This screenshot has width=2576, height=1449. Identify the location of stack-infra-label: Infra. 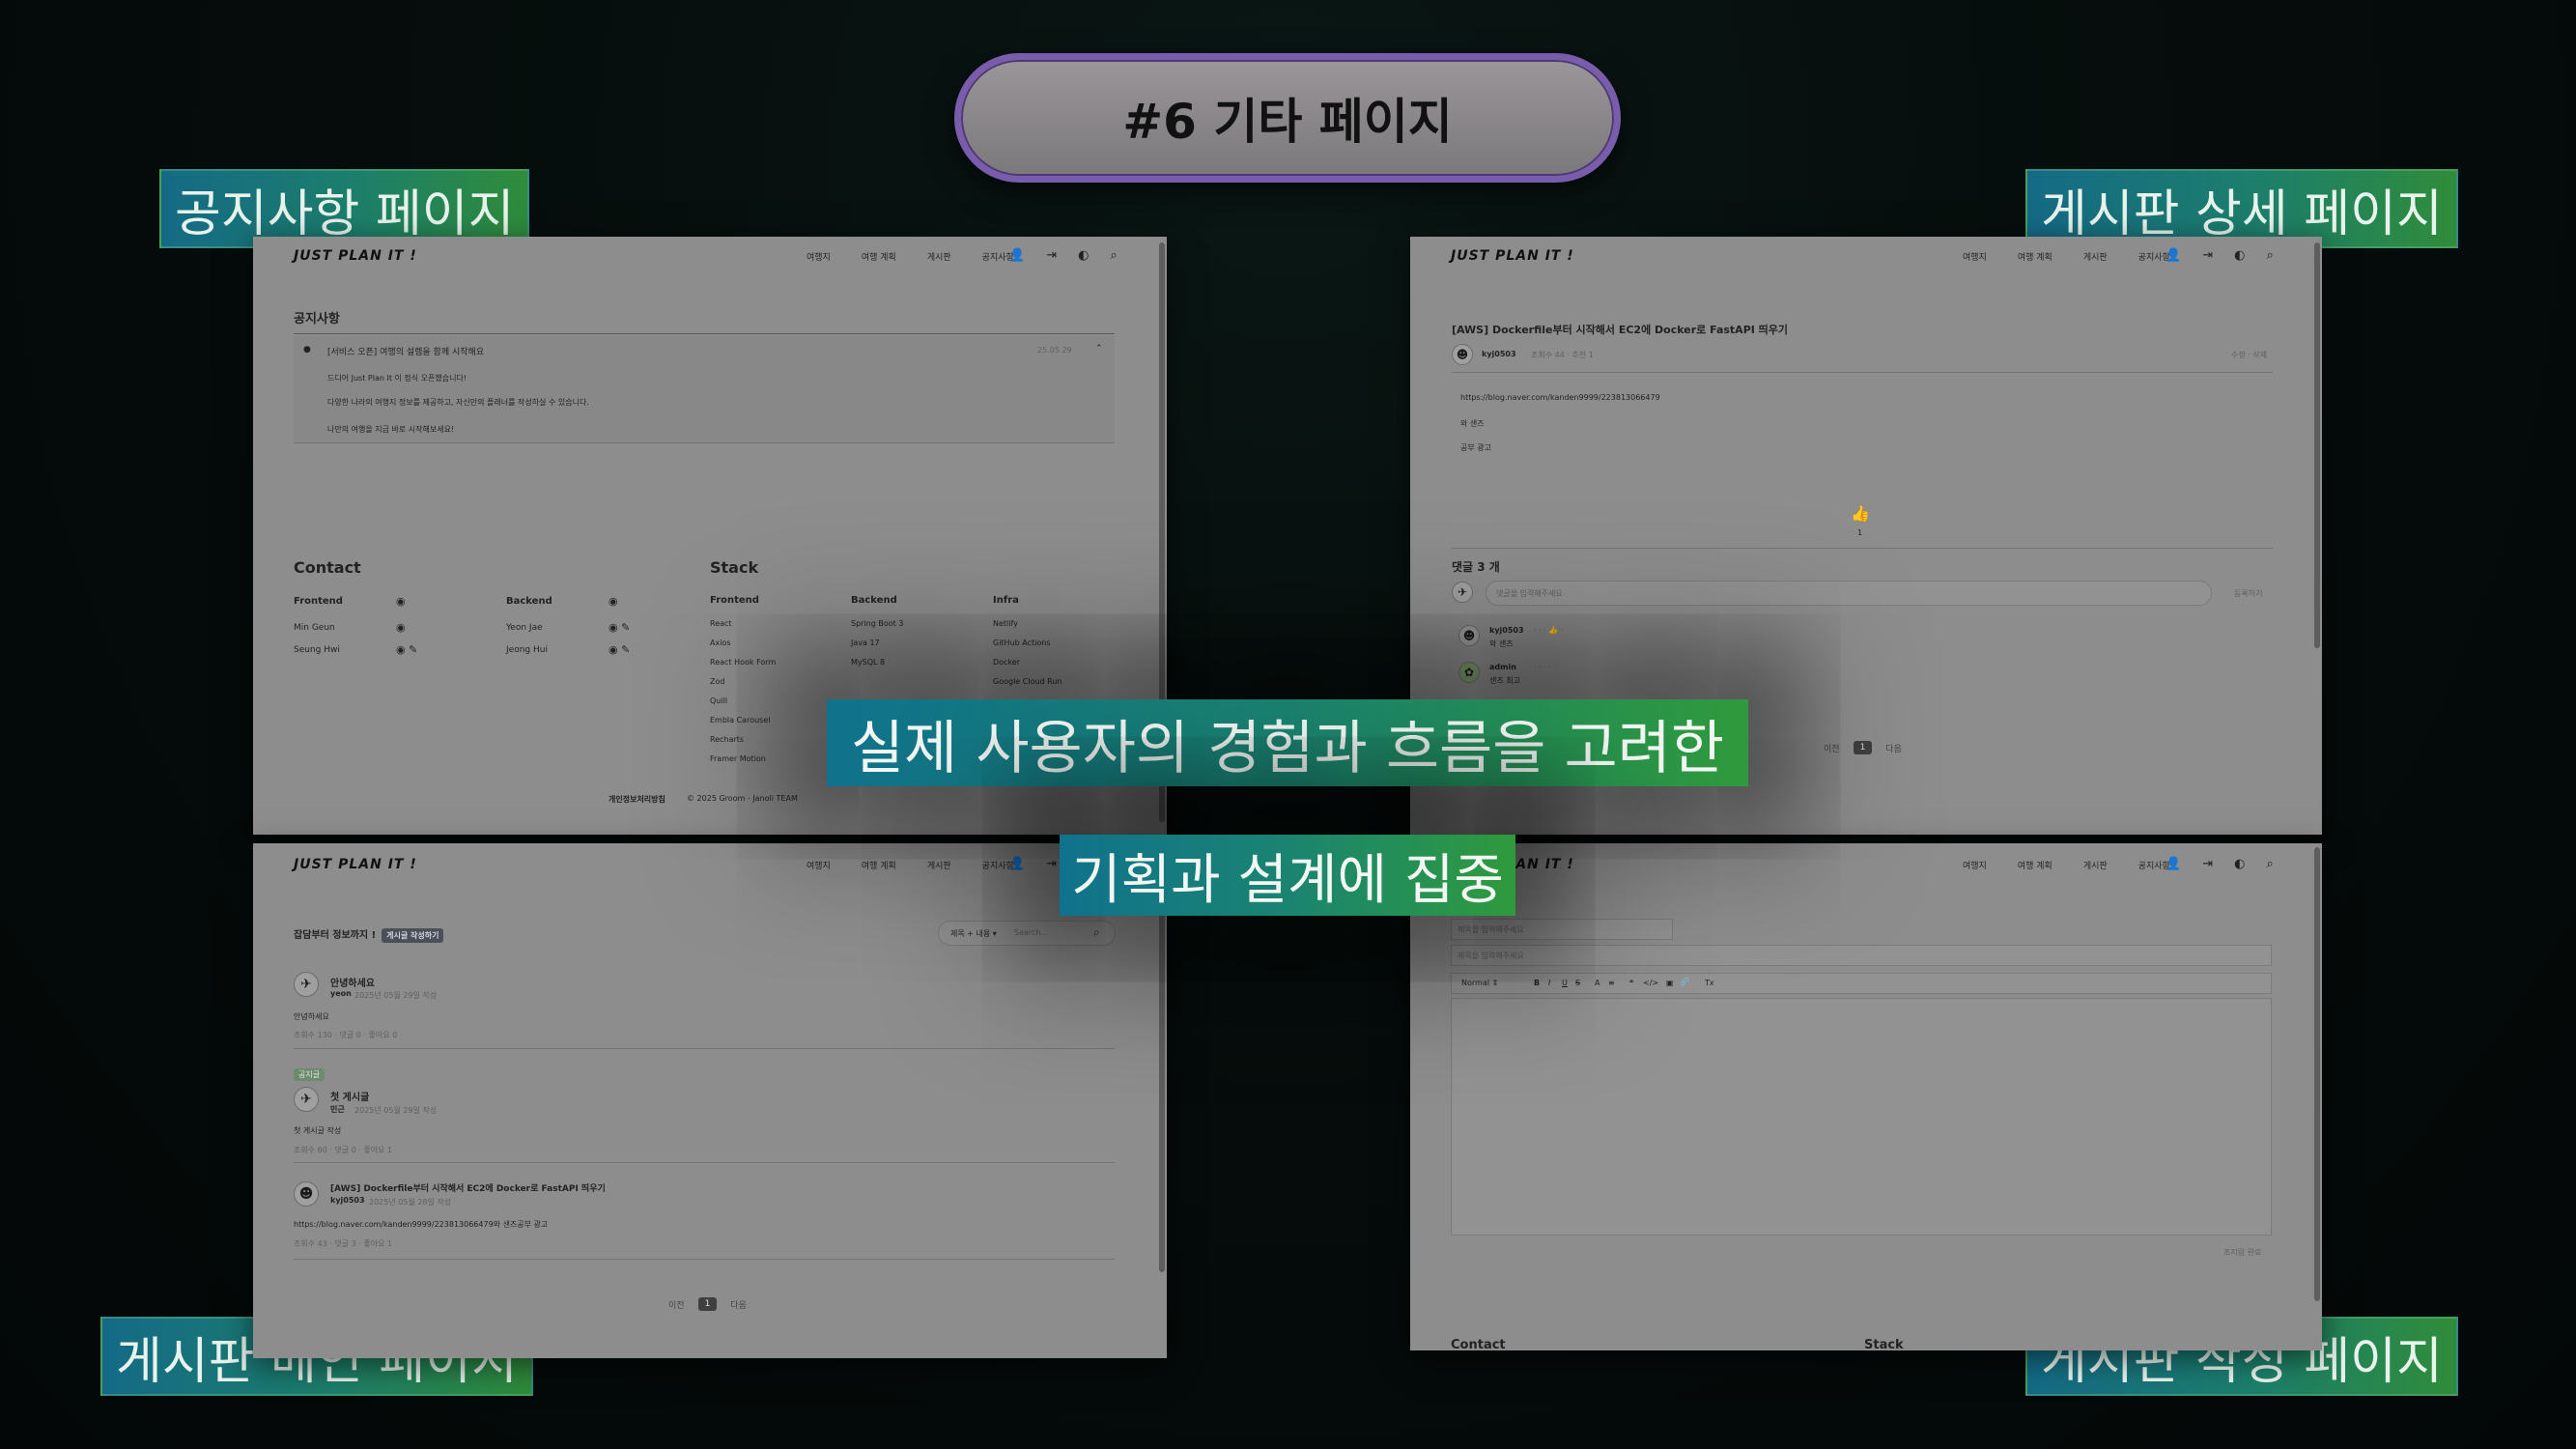
(1006, 600).